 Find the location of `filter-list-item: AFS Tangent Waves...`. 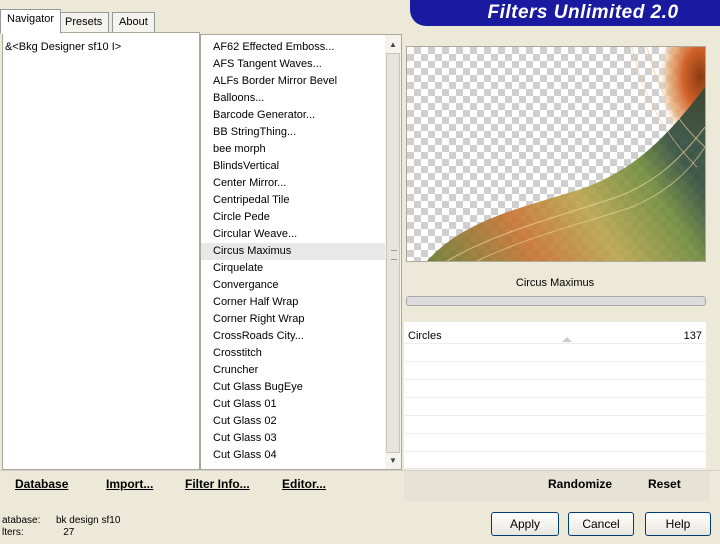

filter-list-item: AFS Tangent Waves... is located at coordinates (293, 64).